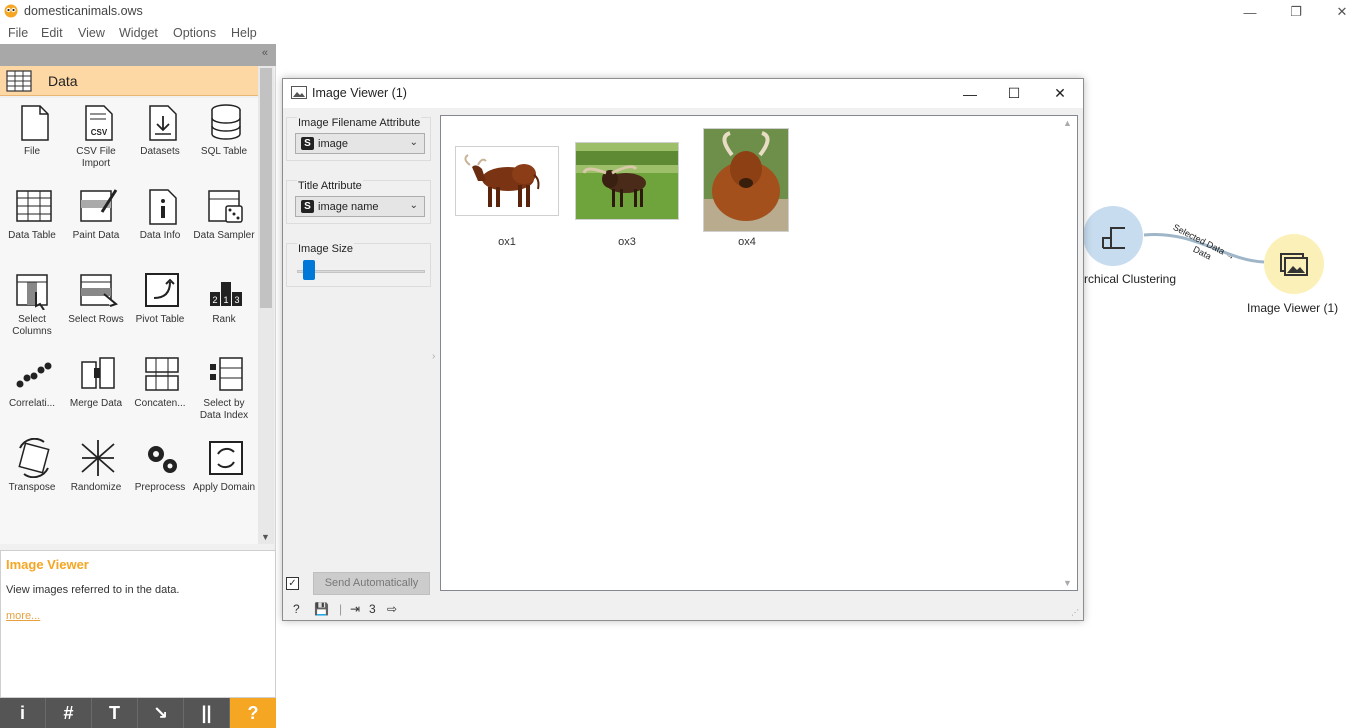 This screenshot has width=1366, height=728. What do you see at coordinates (129, 531) in the screenshot?
I see `partial-widget-row` at bounding box center [129, 531].